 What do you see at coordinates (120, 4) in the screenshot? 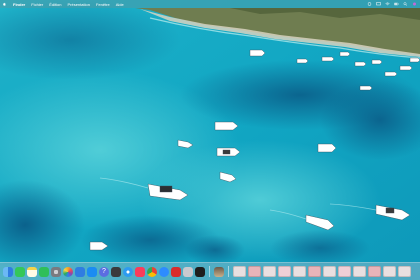
I see `menu-item-aide: Aide` at bounding box center [120, 4].